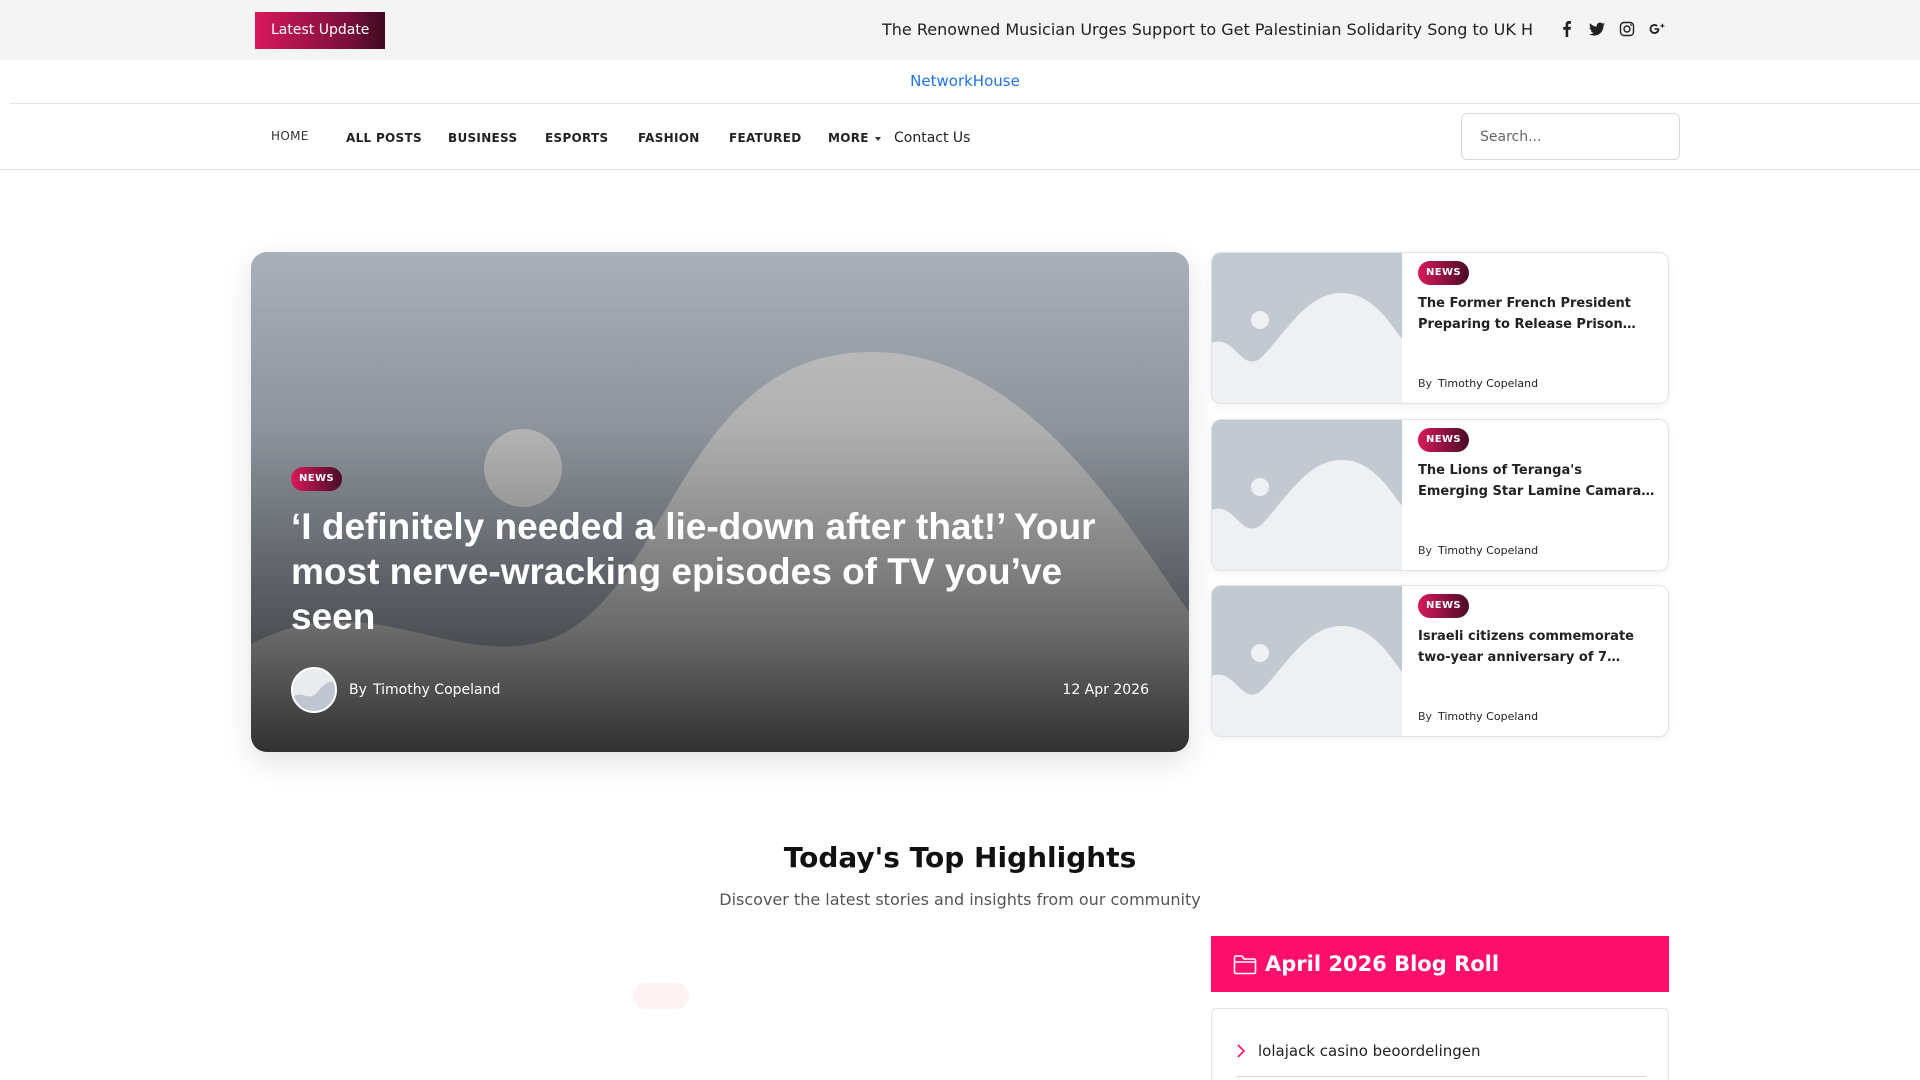 The width and height of the screenshot is (1920, 1080). Describe the element at coordinates (1657, 29) in the screenshot. I see `google-plus-icon` at that location.